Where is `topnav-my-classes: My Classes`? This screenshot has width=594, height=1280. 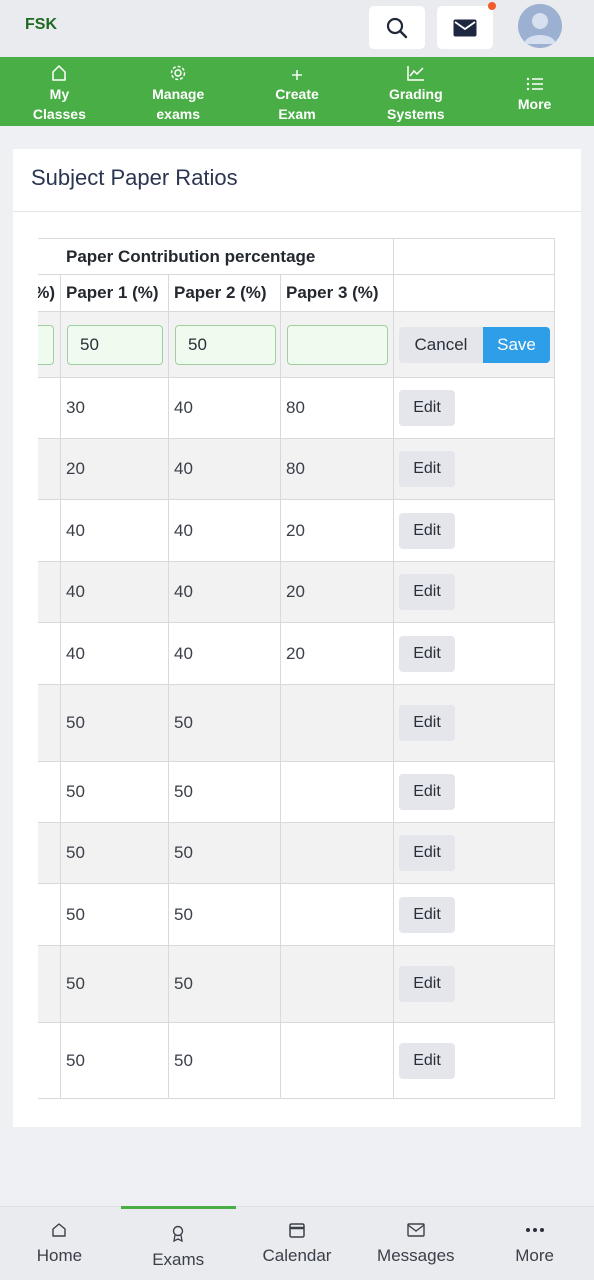 topnav-my-classes: My Classes is located at coordinates (59, 91).